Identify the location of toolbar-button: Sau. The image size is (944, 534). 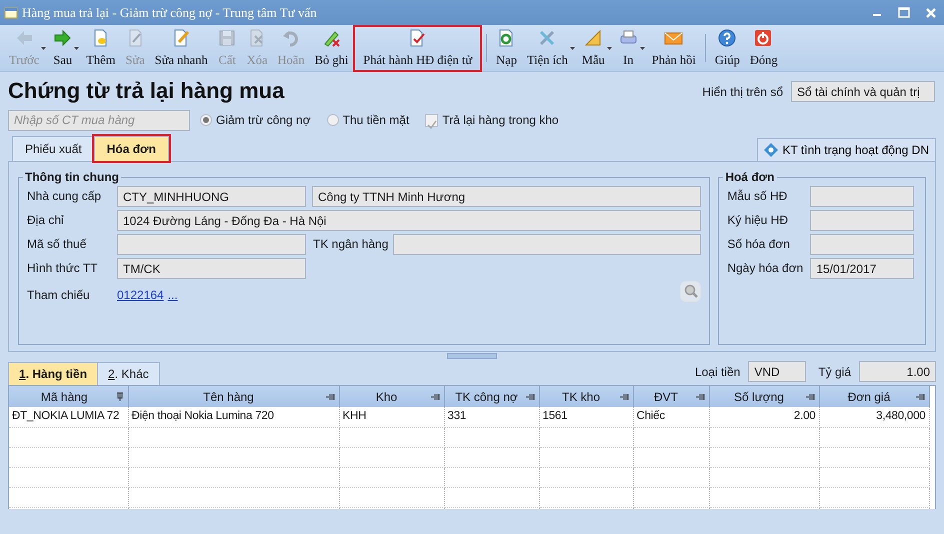
(63, 48).